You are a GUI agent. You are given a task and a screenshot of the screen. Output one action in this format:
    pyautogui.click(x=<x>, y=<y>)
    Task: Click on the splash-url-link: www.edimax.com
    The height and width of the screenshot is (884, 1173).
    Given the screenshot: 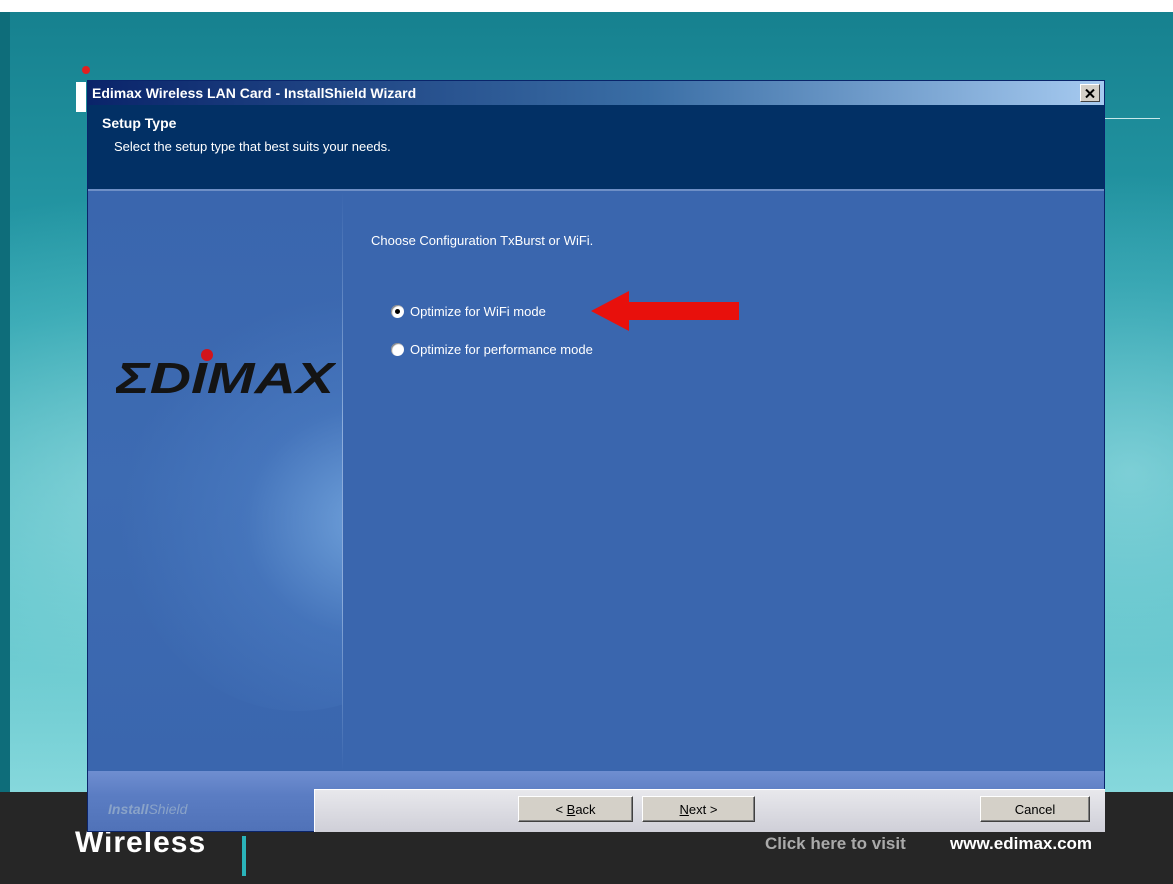 What is the action you would take?
    pyautogui.click(x=1021, y=844)
    